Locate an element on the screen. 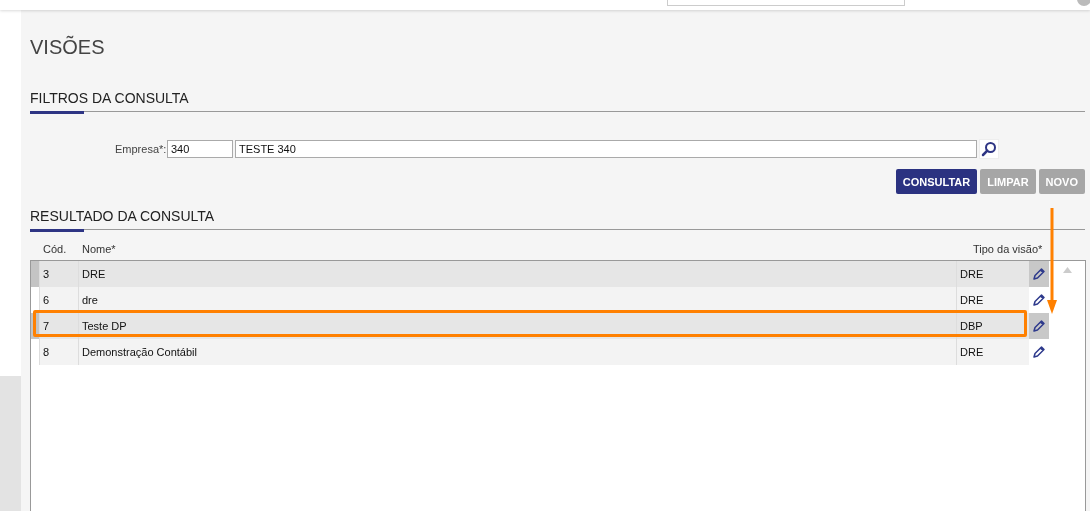  name-field: TESTE 340 is located at coordinates (606, 149).